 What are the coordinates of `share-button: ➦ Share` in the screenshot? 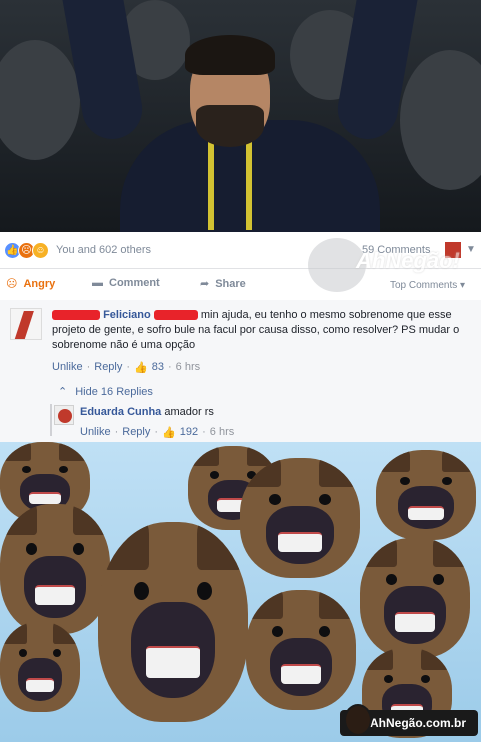 It's located at (223, 284).